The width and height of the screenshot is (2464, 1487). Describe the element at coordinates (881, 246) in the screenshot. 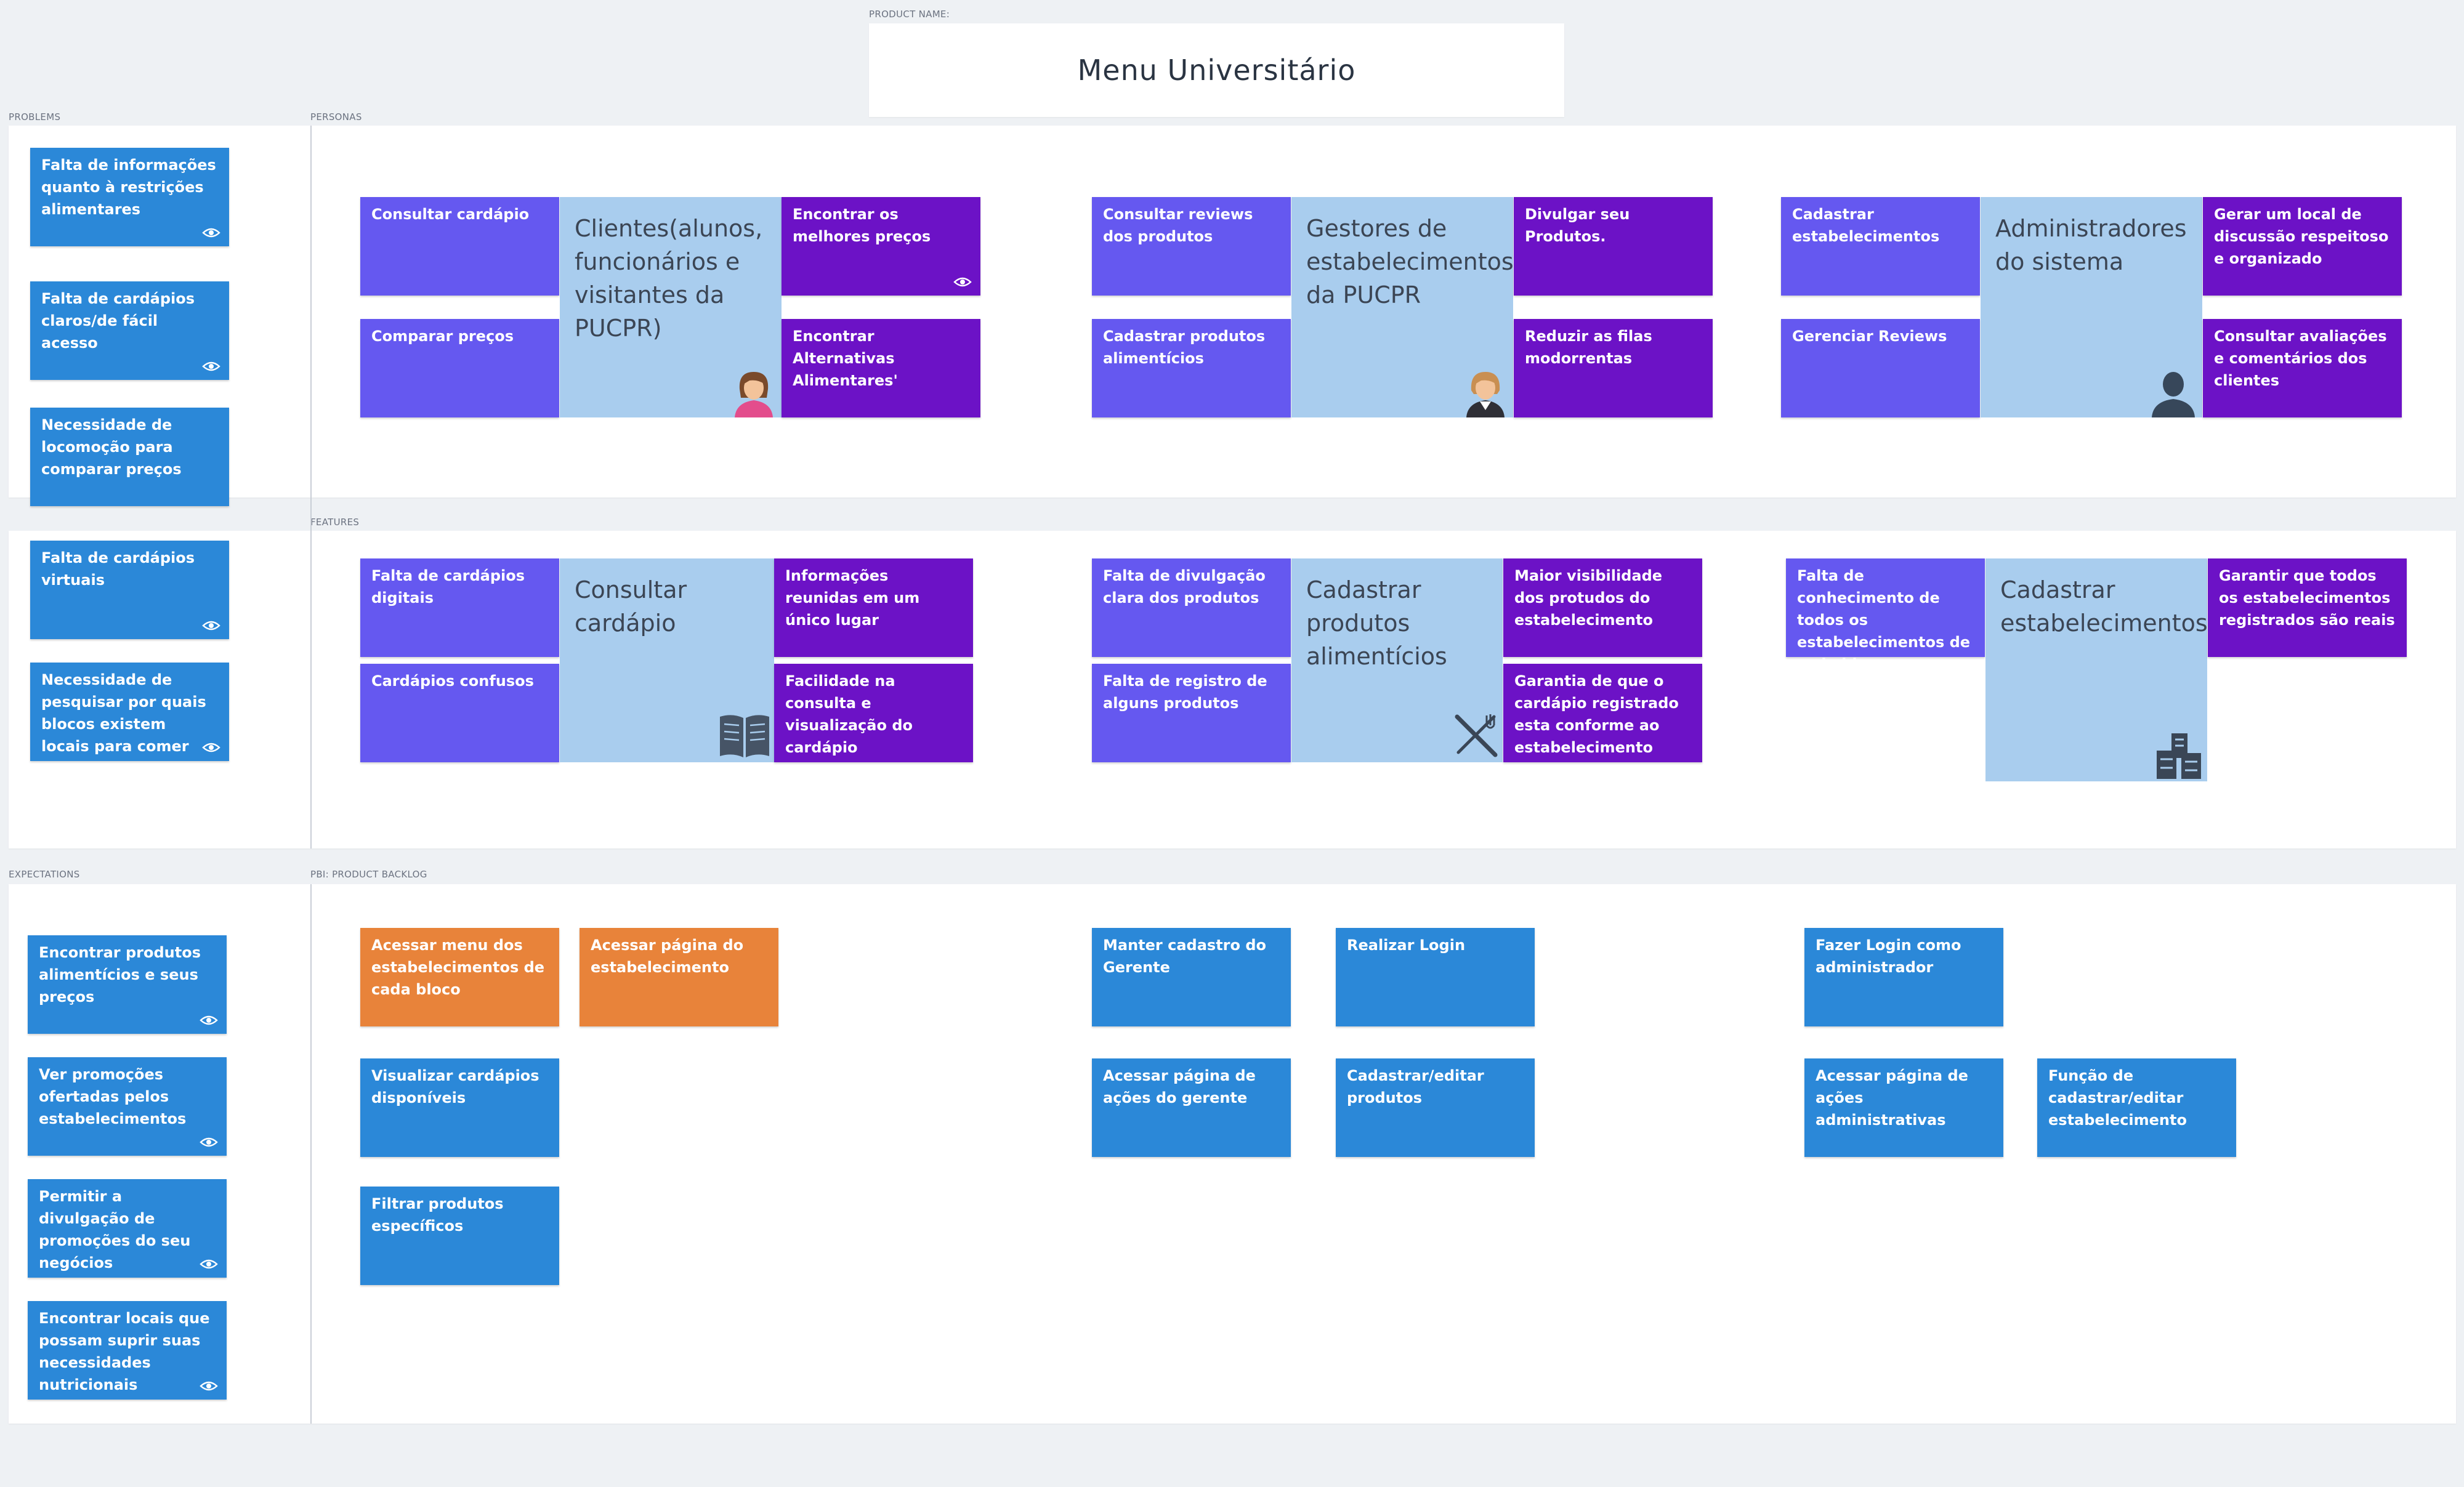

I see `persona-goal-note: Encontrar os melhores preços` at that location.